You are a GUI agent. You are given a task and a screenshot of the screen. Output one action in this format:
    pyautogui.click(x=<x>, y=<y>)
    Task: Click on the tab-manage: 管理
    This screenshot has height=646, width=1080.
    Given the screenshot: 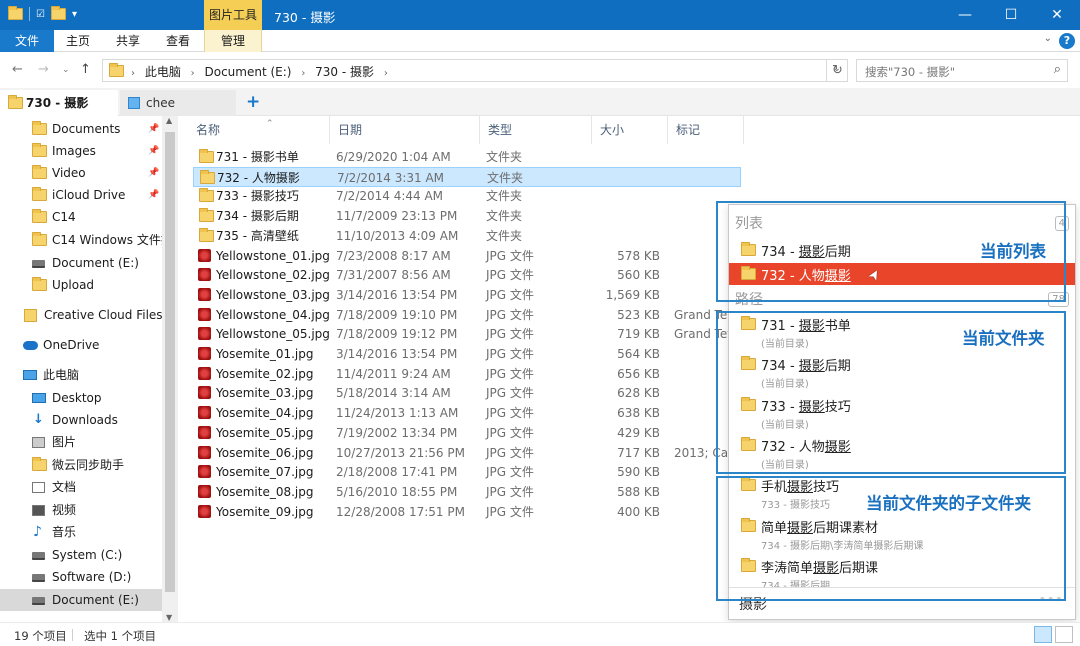 What is the action you would take?
    pyautogui.click(x=233, y=41)
    